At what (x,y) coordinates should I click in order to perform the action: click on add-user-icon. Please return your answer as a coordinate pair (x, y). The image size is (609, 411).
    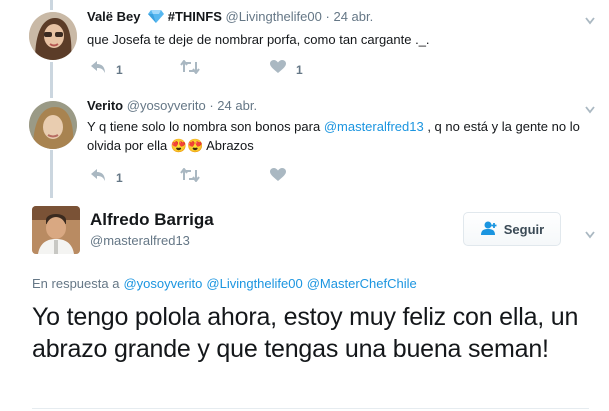
    Looking at the image, I should click on (489, 229).